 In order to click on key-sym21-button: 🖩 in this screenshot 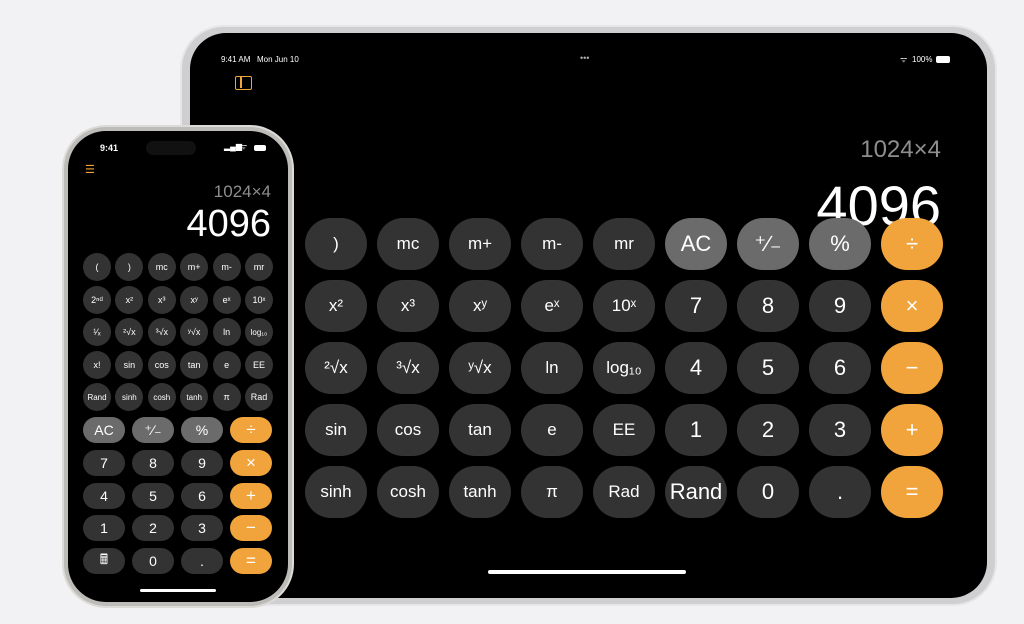, I will do `click(104, 561)`.